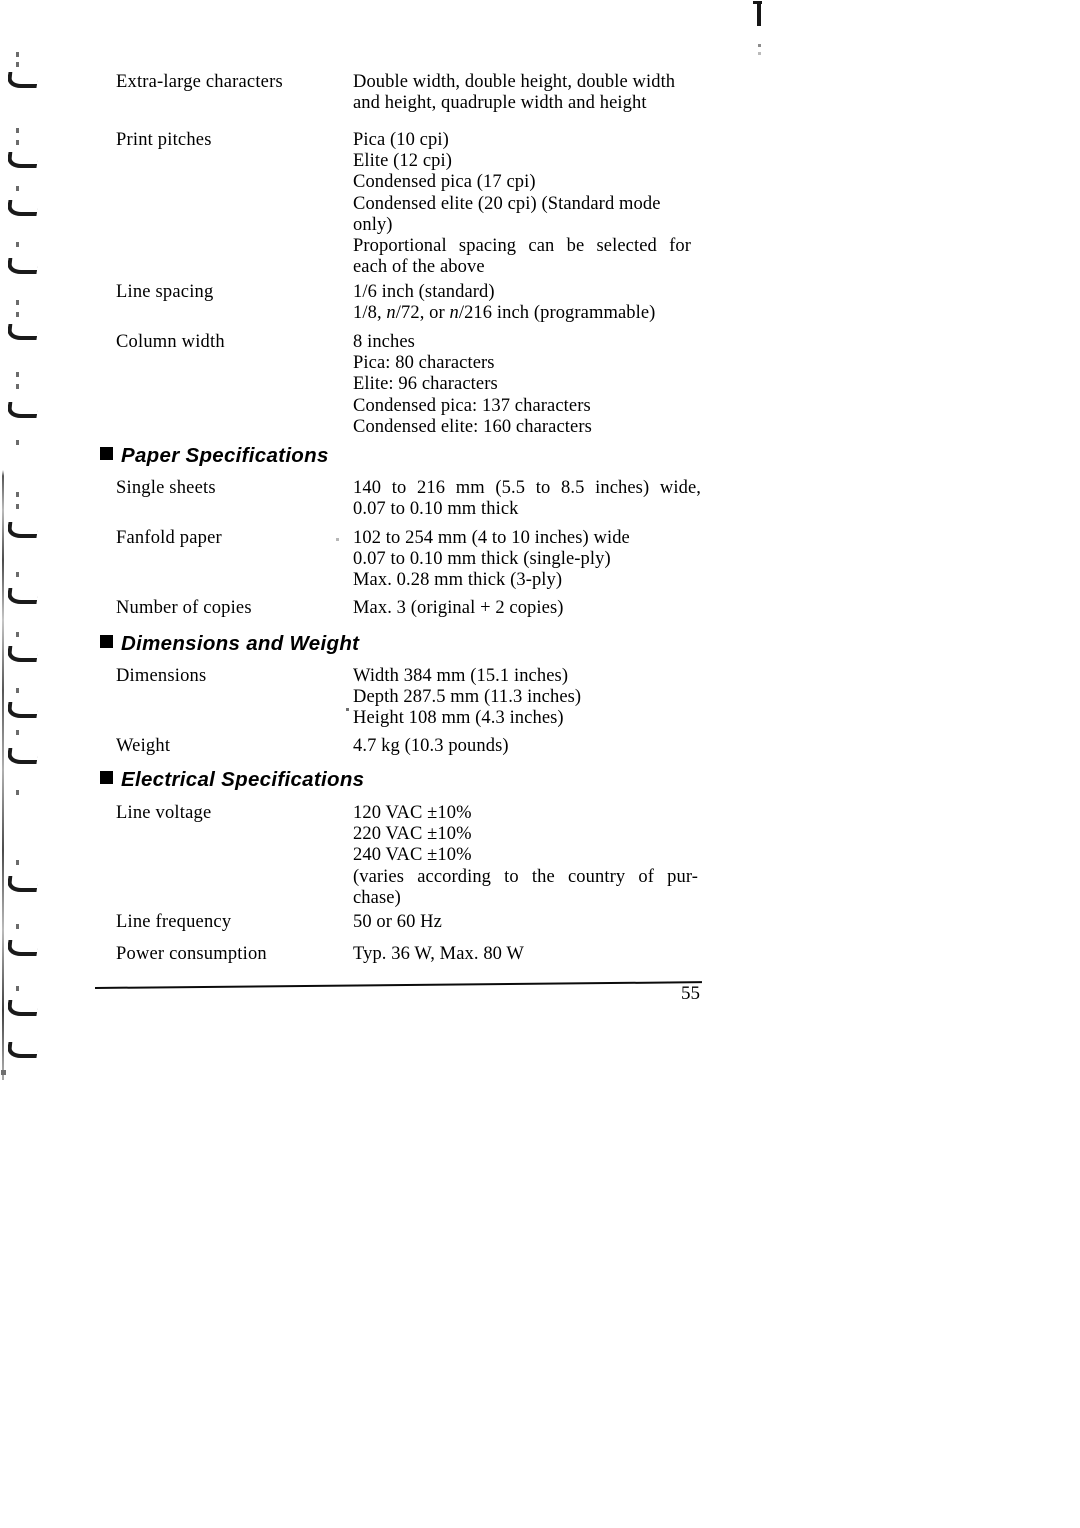 This screenshot has width=1080, height=1528. Describe the element at coordinates (3, 775) in the screenshot. I see `scan-edge-line-artifact` at that location.